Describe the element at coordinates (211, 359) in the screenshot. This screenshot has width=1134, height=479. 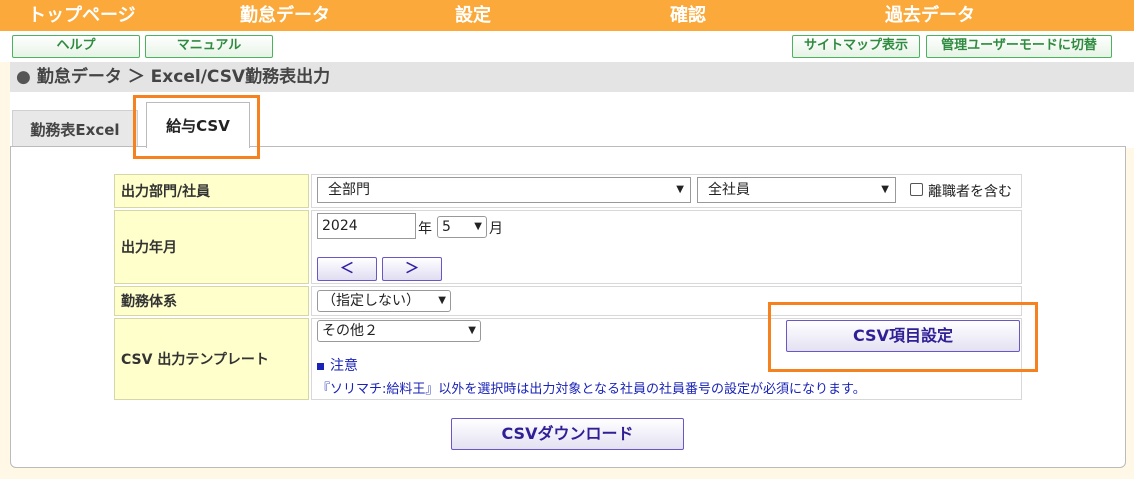
I see `template-label: CSV 出力テンプレート` at that location.